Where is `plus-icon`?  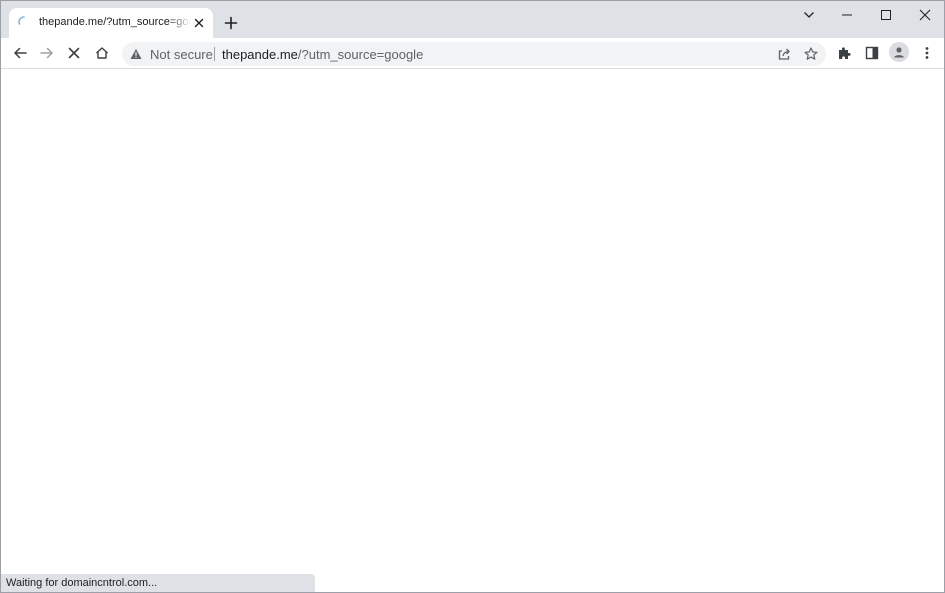
plus-icon is located at coordinates (231, 23).